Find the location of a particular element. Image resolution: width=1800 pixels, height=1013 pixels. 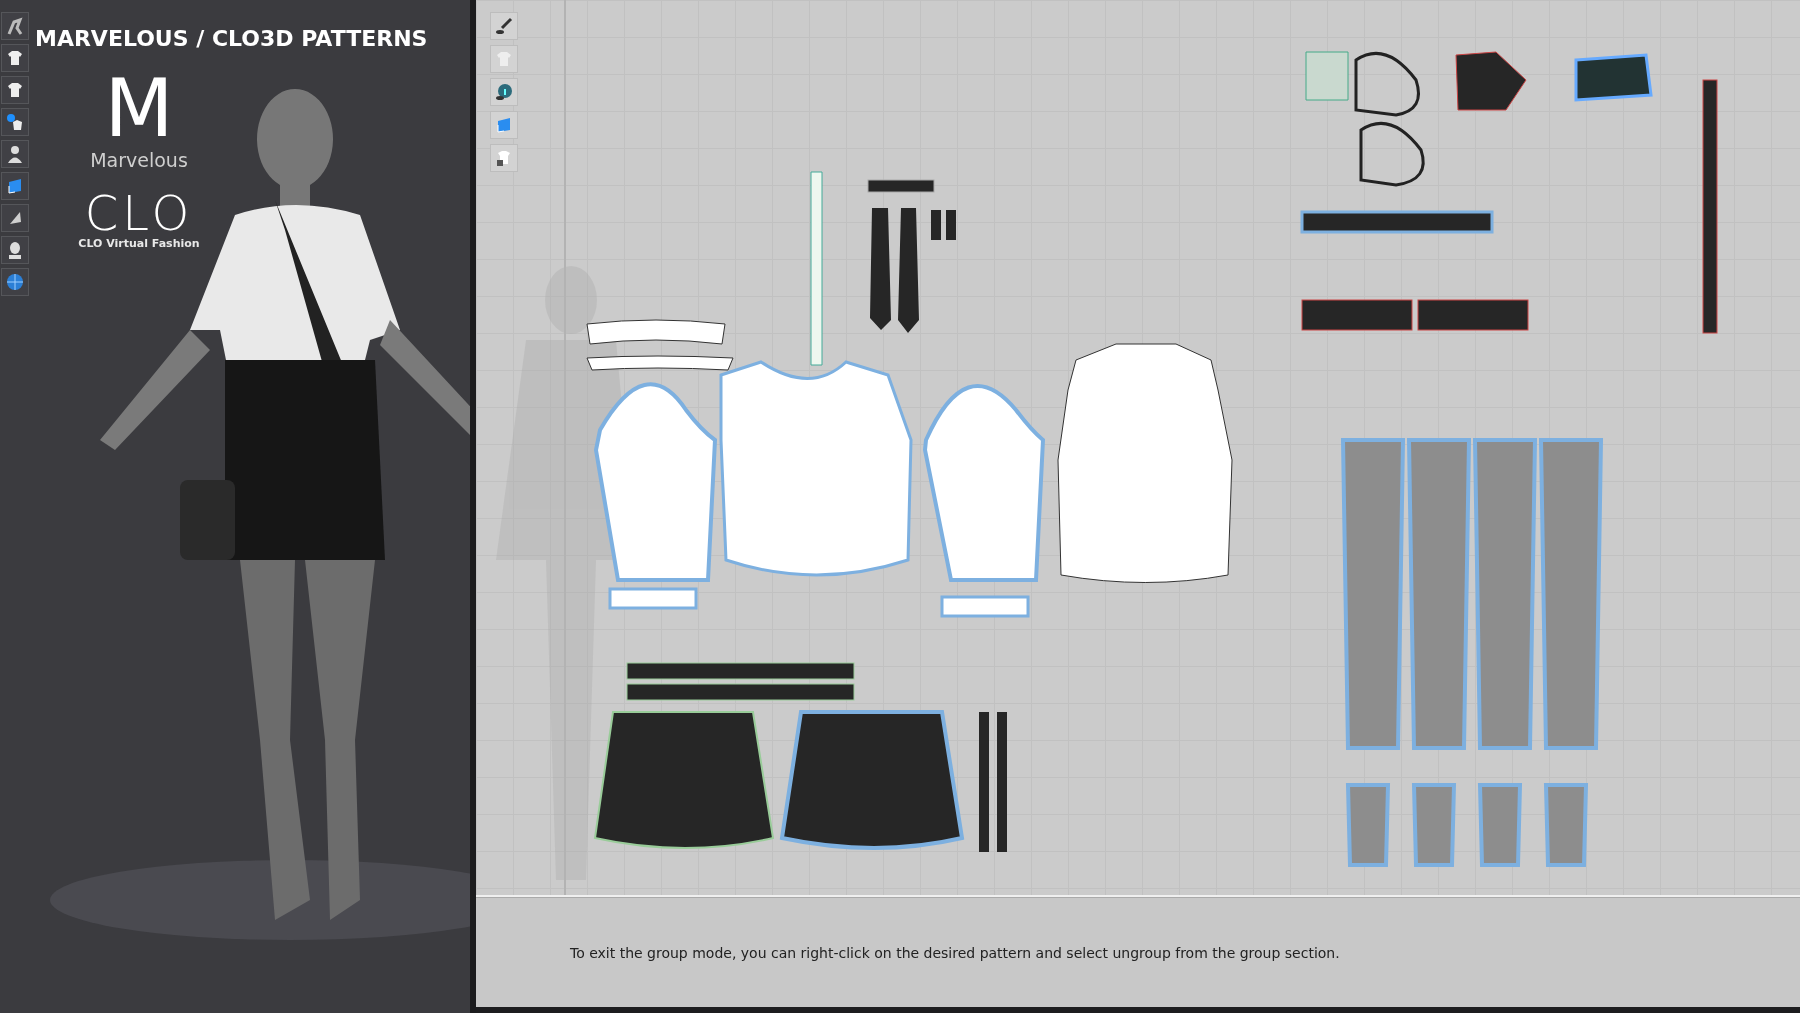

caption-text: To exit the group mode, you can right-click on the desired pattern and select ungroup from the group section. is located at coordinates (955, 952).